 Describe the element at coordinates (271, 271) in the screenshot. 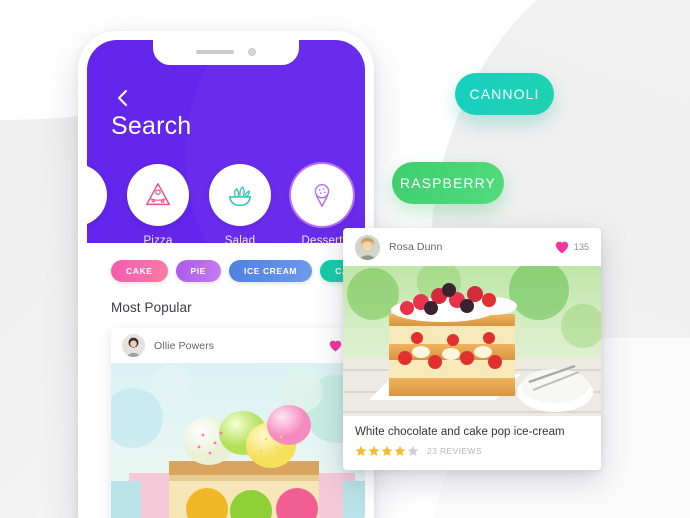

I see `tag-ice-cream: ICE CREAM` at that location.